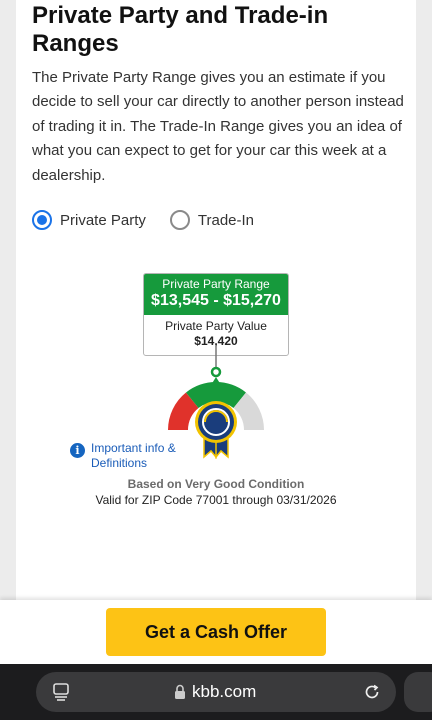 The height and width of the screenshot is (720, 432). Describe the element at coordinates (61, 692) in the screenshot. I see `tabs-icon` at that location.